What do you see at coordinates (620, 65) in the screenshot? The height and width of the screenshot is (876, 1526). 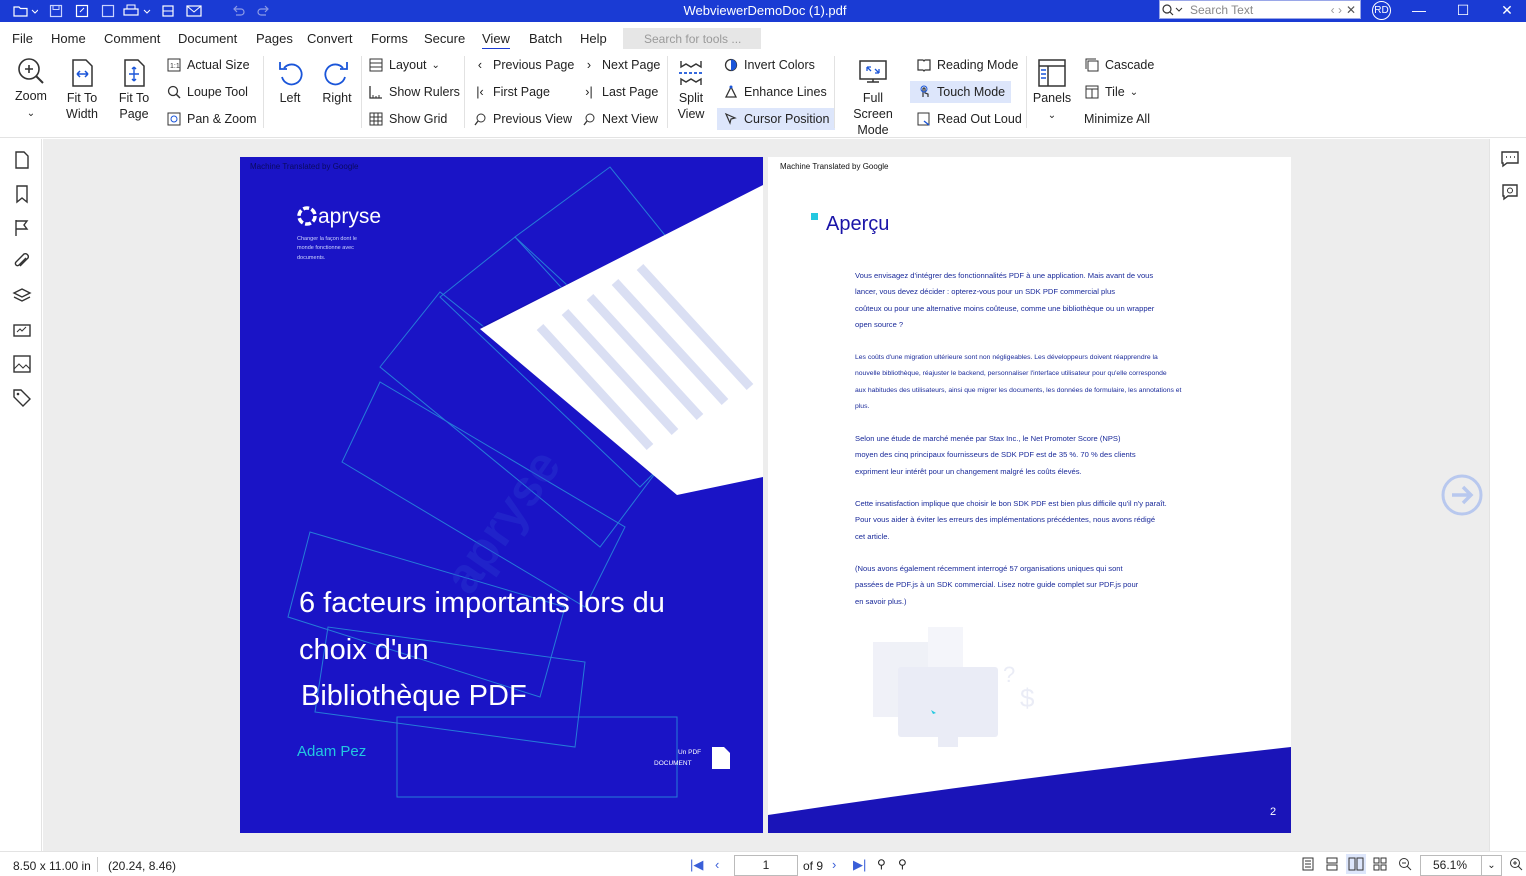 I see `next-page-button: › Next Page` at bounding box center [620, 65].